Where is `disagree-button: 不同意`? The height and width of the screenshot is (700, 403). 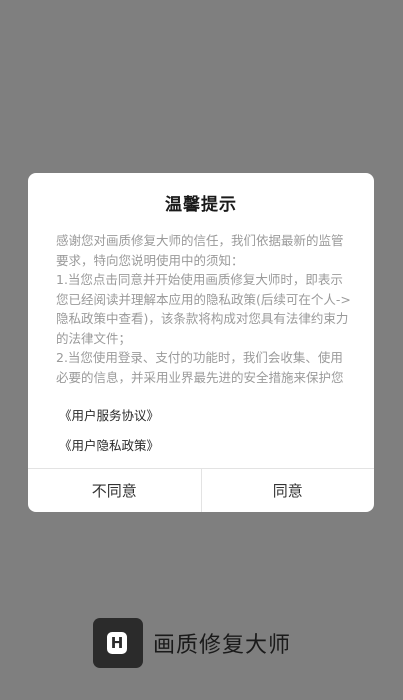 disagree-button: 不同意 is located at coordinates (115, 490).